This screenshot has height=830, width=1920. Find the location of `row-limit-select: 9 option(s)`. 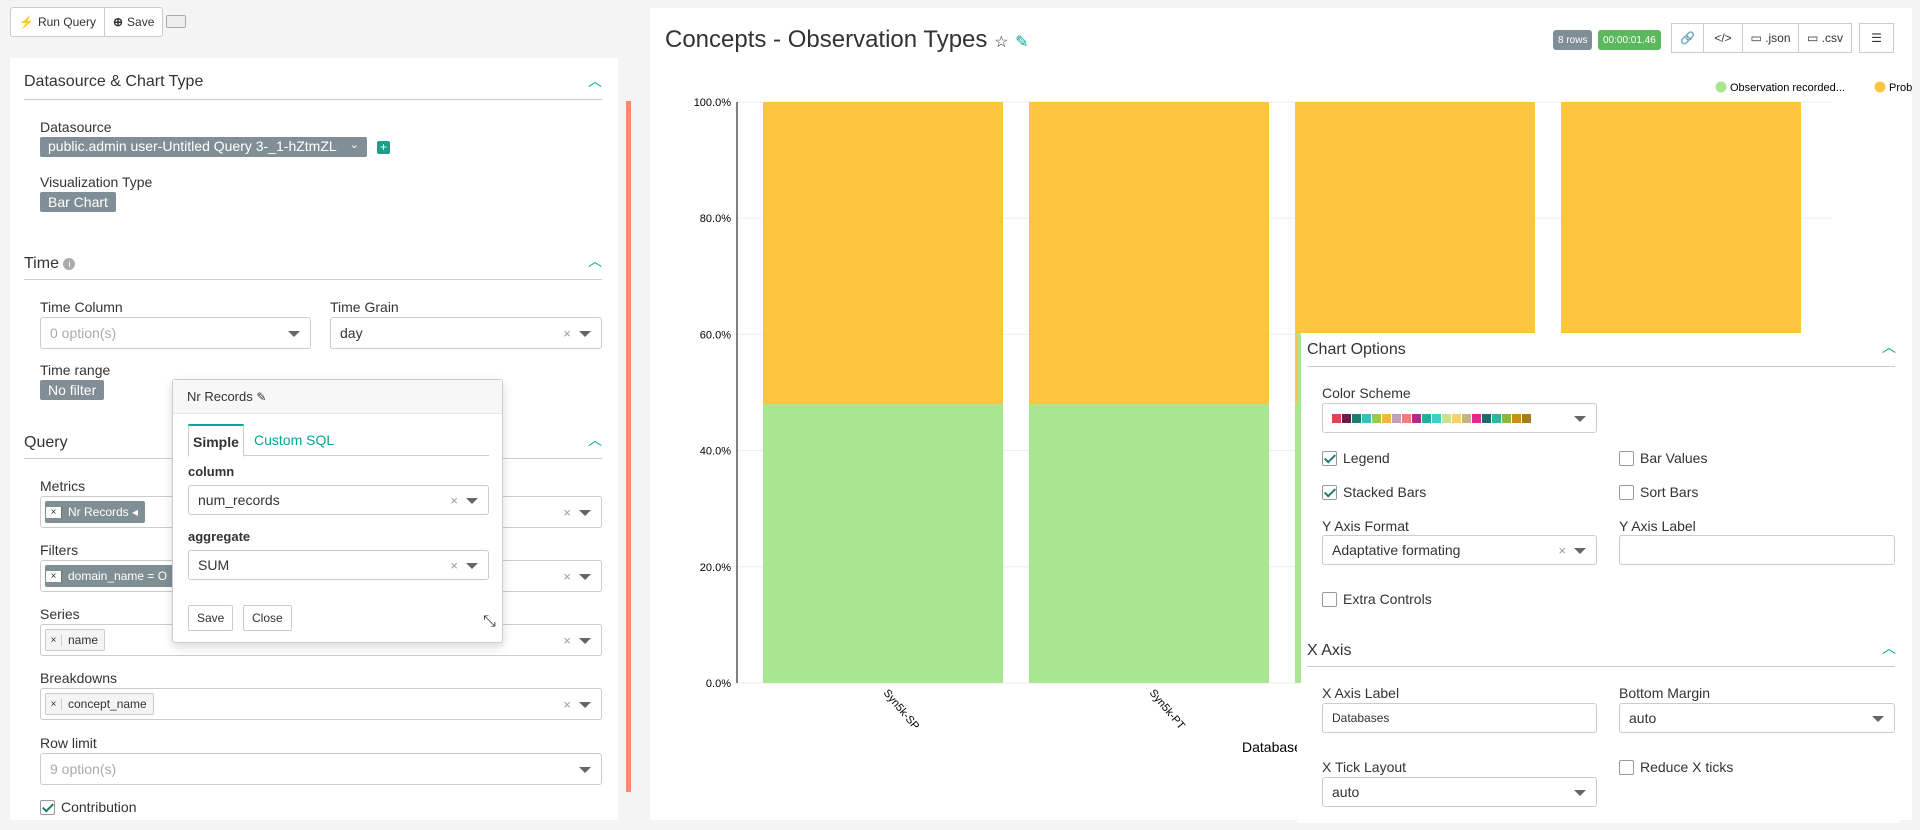

row-limit-select: 9 option(s) is located at coordinates (321, 769).